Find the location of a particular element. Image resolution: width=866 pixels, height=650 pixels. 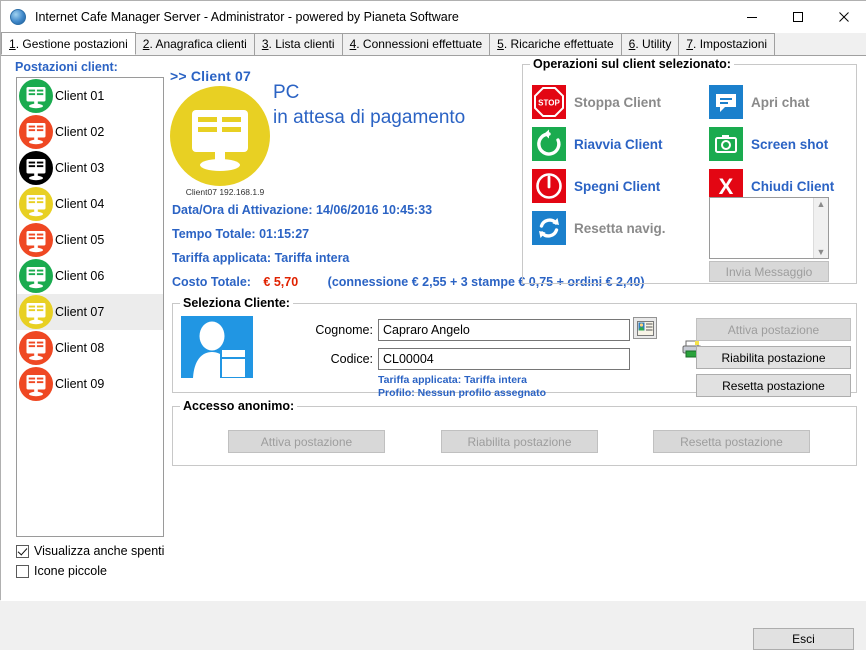

tab-gestione-postazioni: 1. Gestione postazioni is located at coordinates (68, 43).